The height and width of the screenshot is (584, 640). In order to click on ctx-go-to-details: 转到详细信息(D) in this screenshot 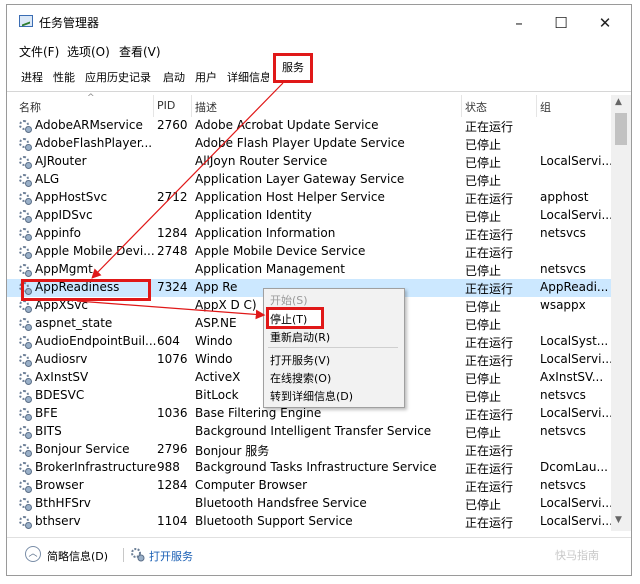, I will do `click(311, 396)`.